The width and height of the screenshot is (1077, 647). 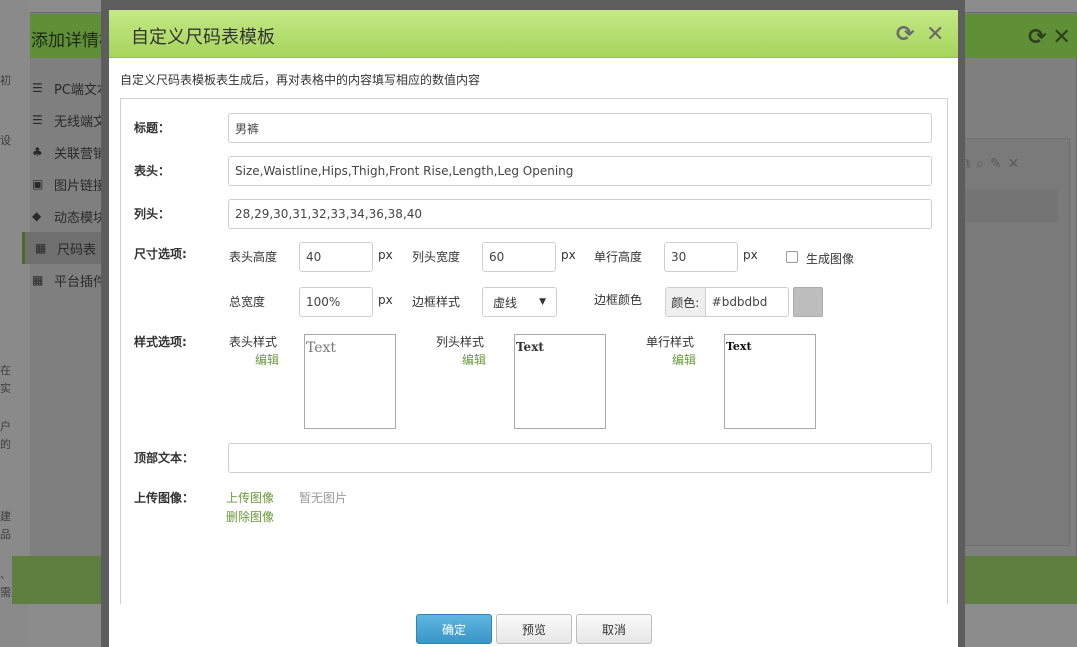 I want to click on header-height-input, so click(x=336, y=257).